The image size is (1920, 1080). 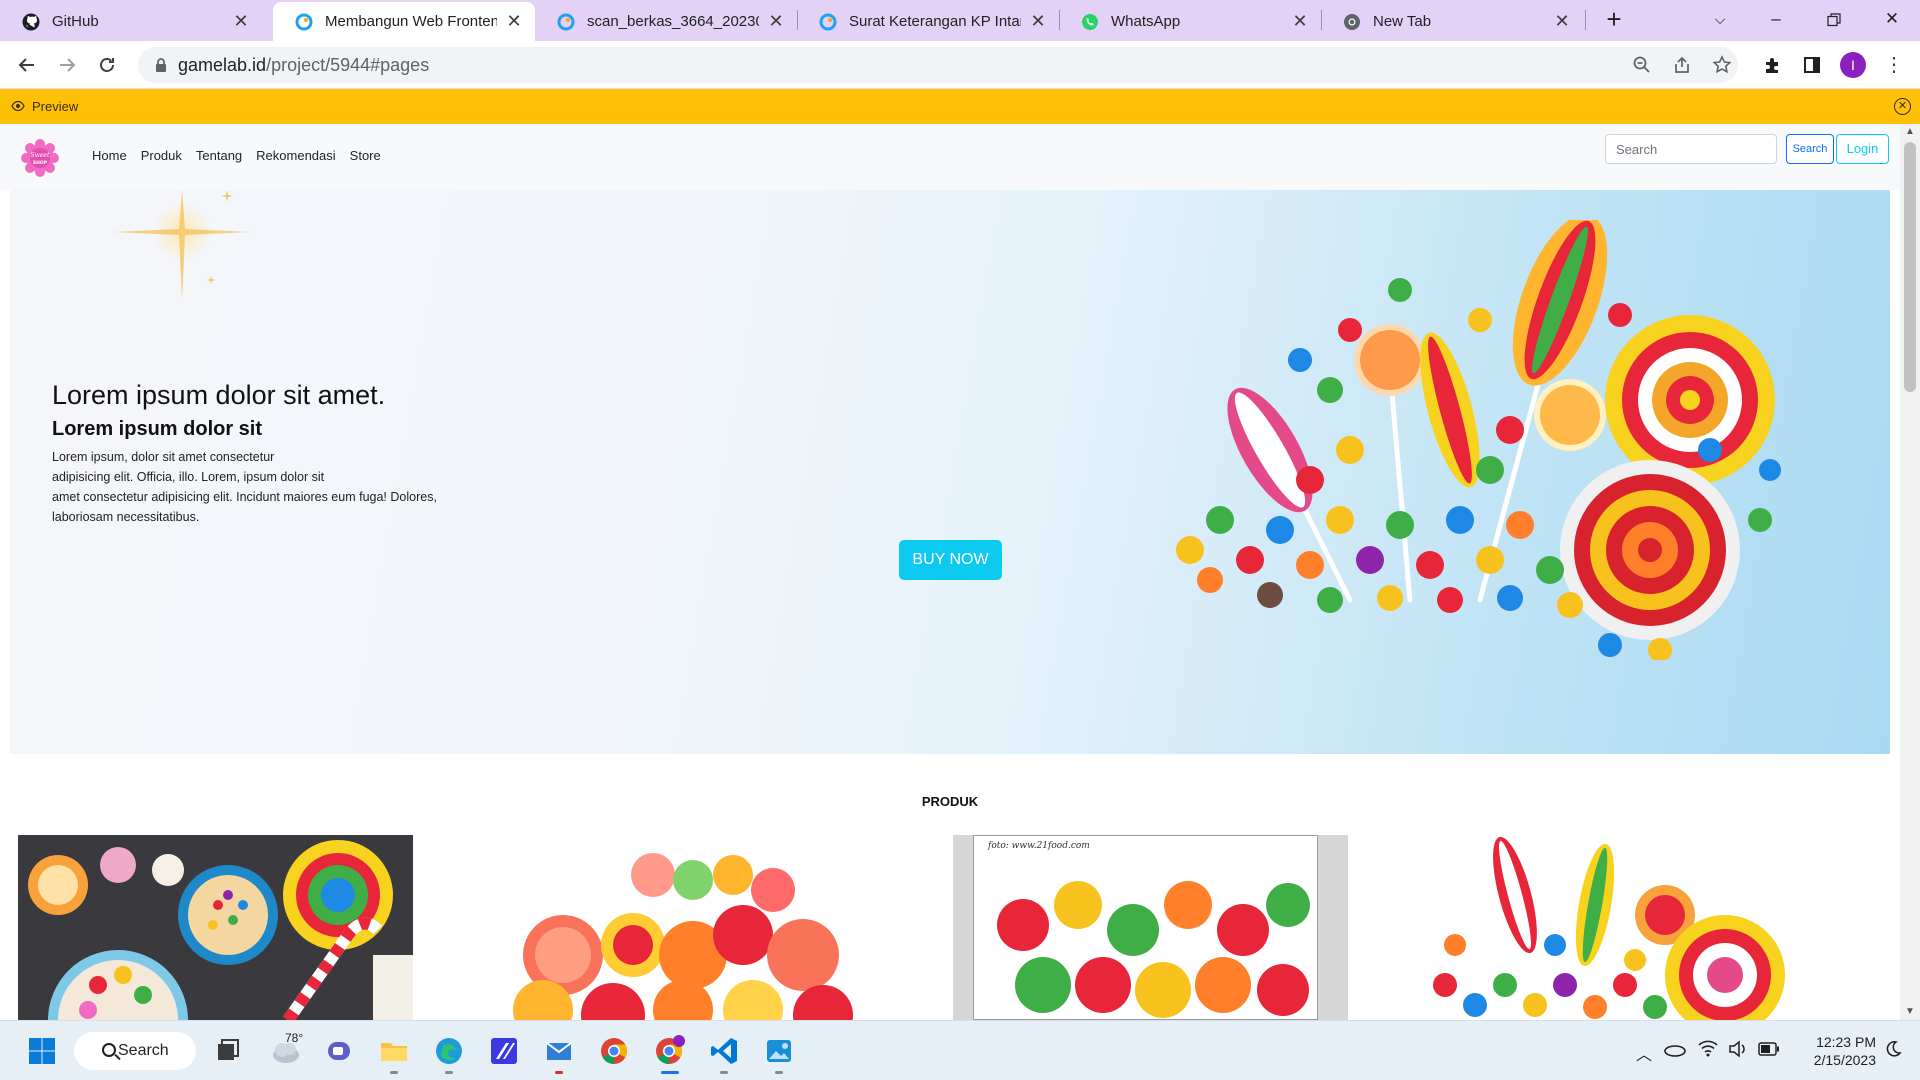 I want to click on nav-link-store: Store, so click(x=365, y=155).